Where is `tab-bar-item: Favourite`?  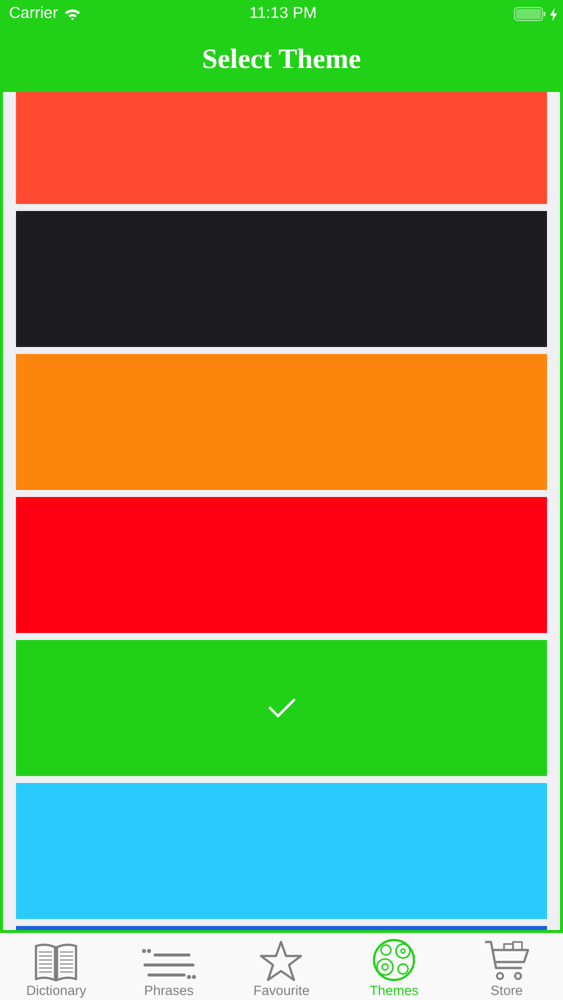 tab-bar-item: Favourite is located at coordinates (281, 966).